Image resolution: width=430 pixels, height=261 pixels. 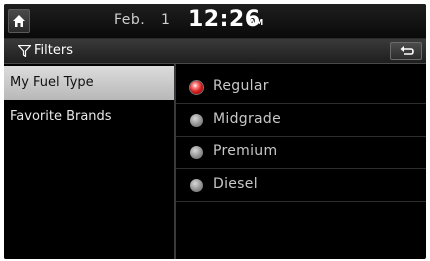 I want to click on back-arrow-icon, so click(x=407, y=50).